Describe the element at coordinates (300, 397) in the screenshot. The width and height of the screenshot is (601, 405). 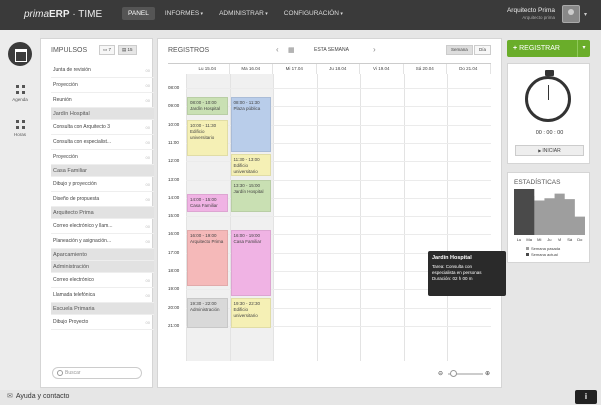
I see `footer: Ayuda y contacto i` at that location.